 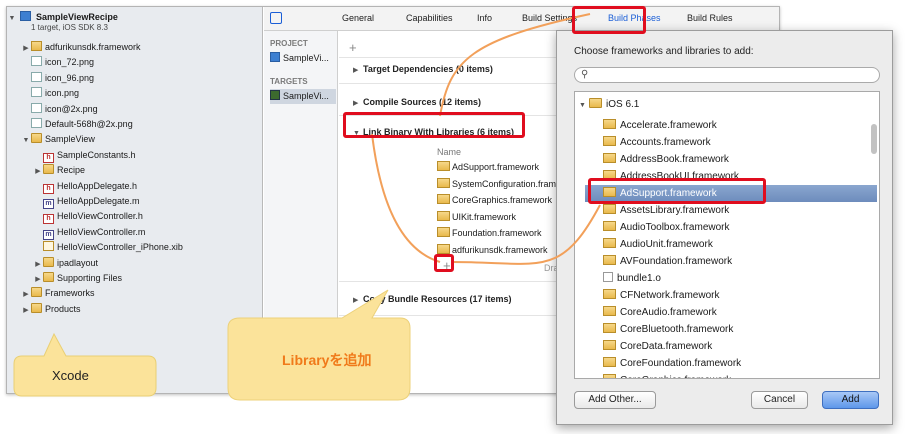 What do you see at coordinates (731, 142) in the screenshot?
I see `framework-row: Accounts.framework` at bounding box center [731, 142].